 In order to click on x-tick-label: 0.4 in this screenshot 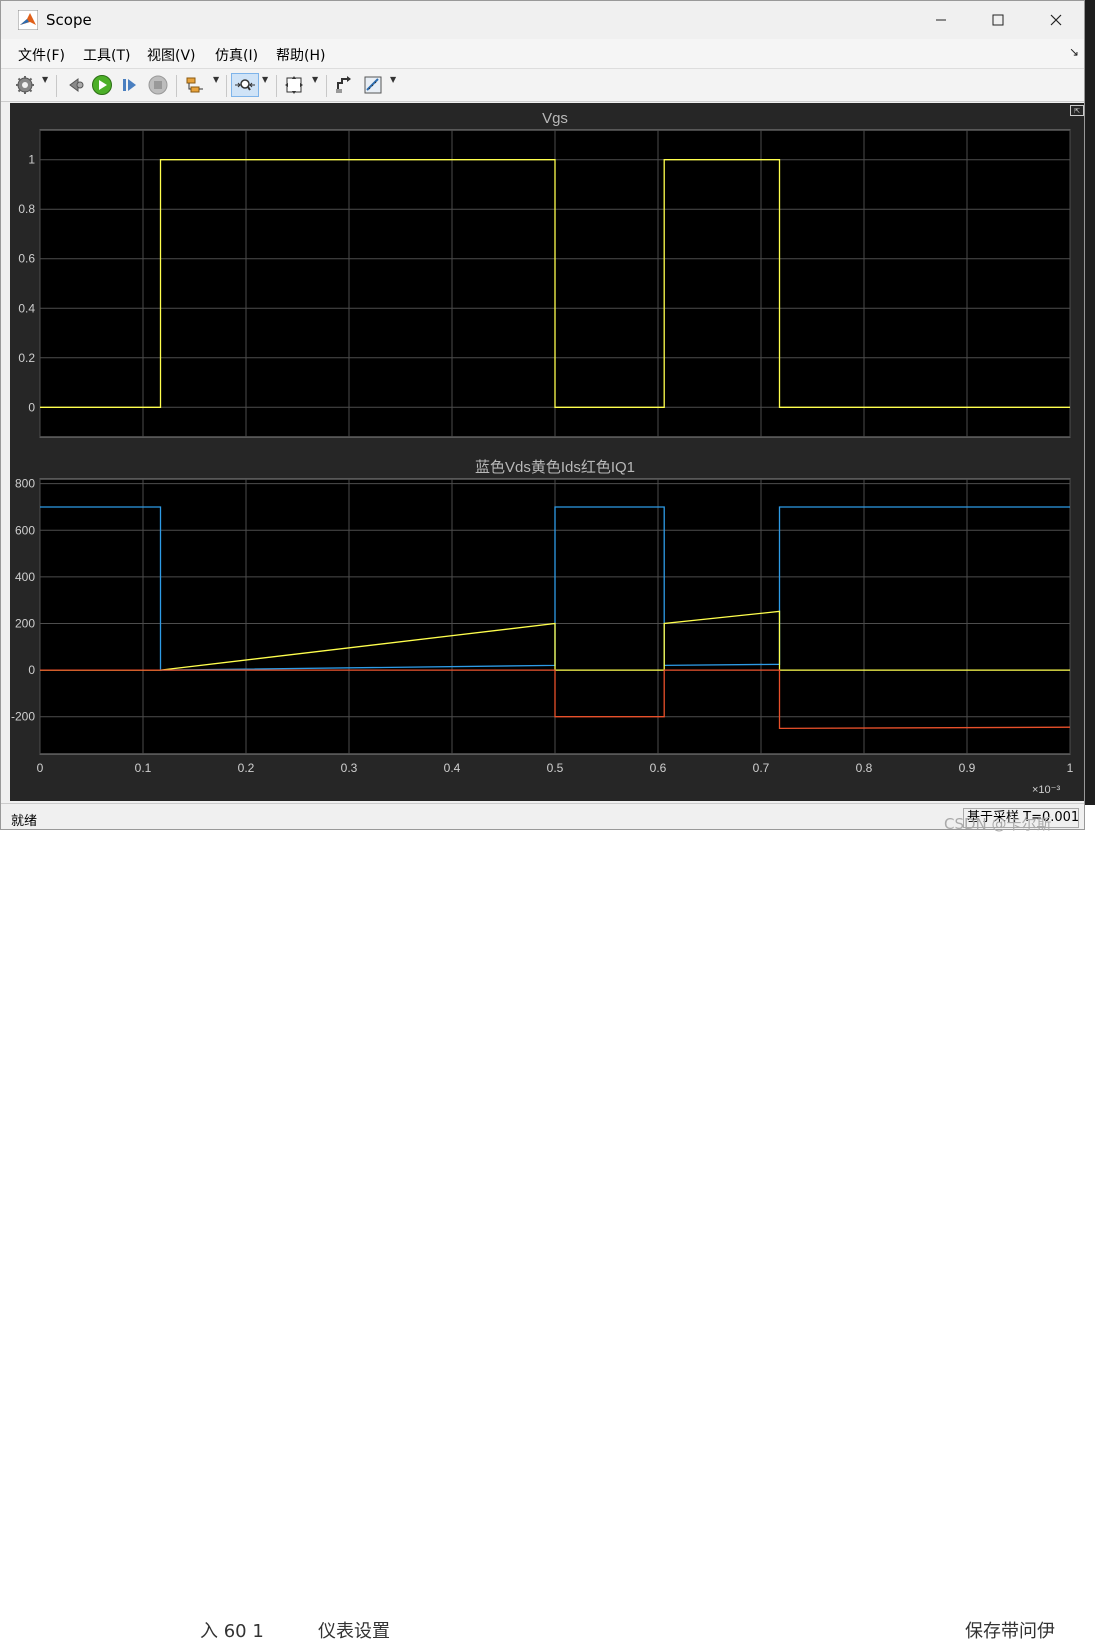, I will do `click(452, 768)`.